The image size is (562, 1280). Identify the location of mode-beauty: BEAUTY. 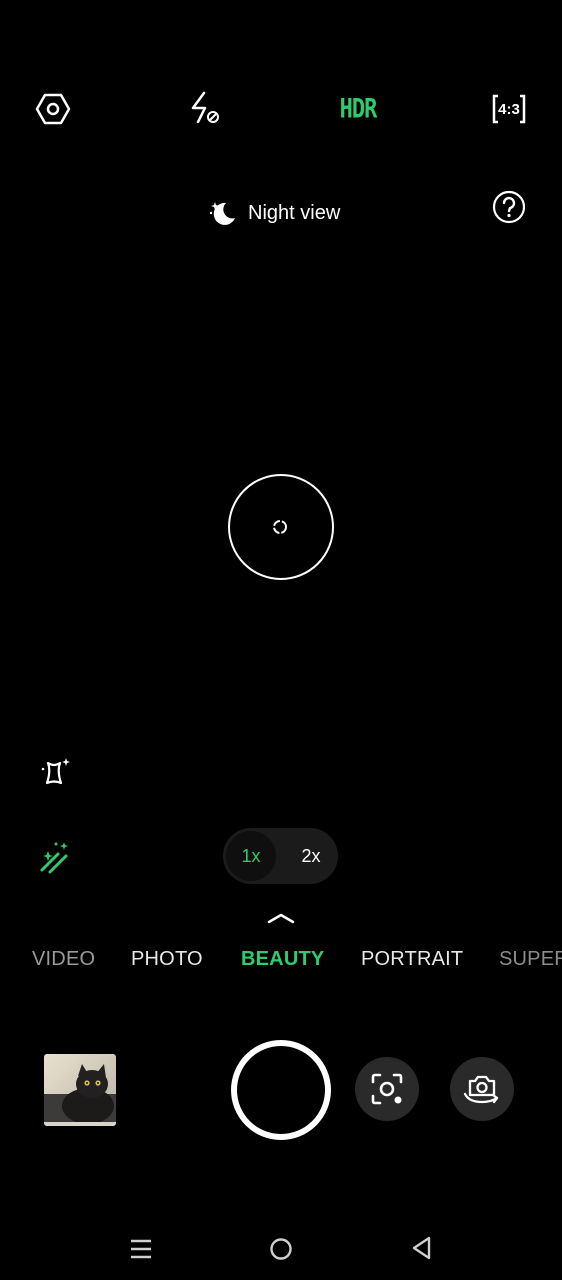
(282, 959).